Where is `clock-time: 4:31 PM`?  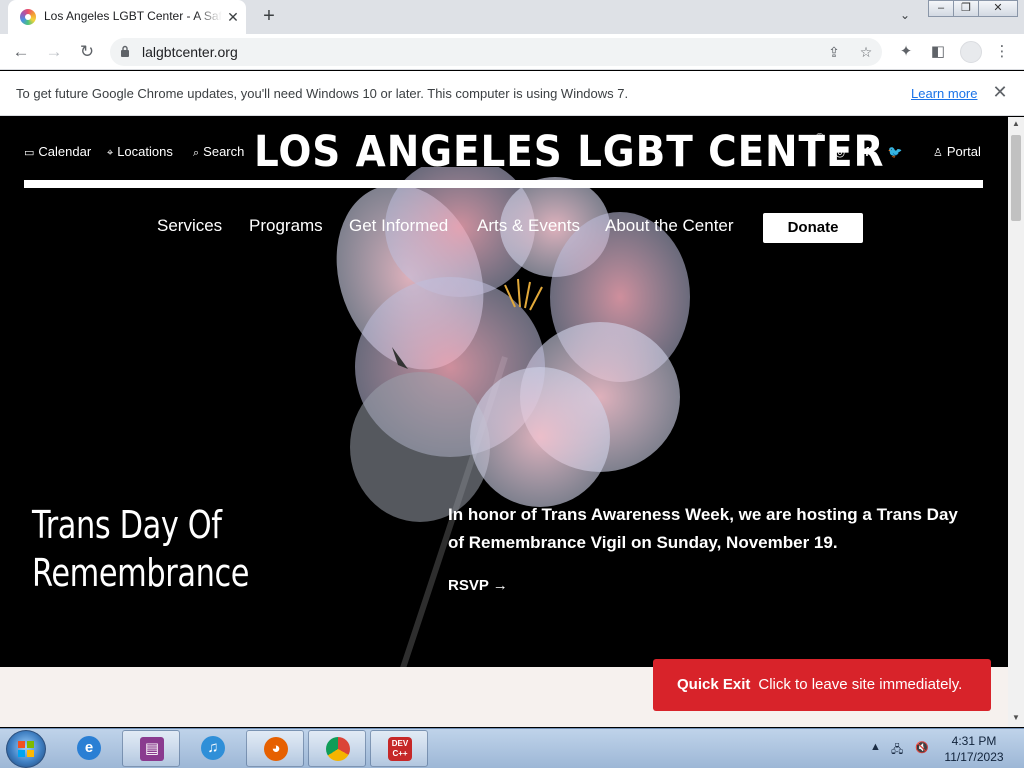 clock-time: 4:31 PM is located at coordinates (974, 741).